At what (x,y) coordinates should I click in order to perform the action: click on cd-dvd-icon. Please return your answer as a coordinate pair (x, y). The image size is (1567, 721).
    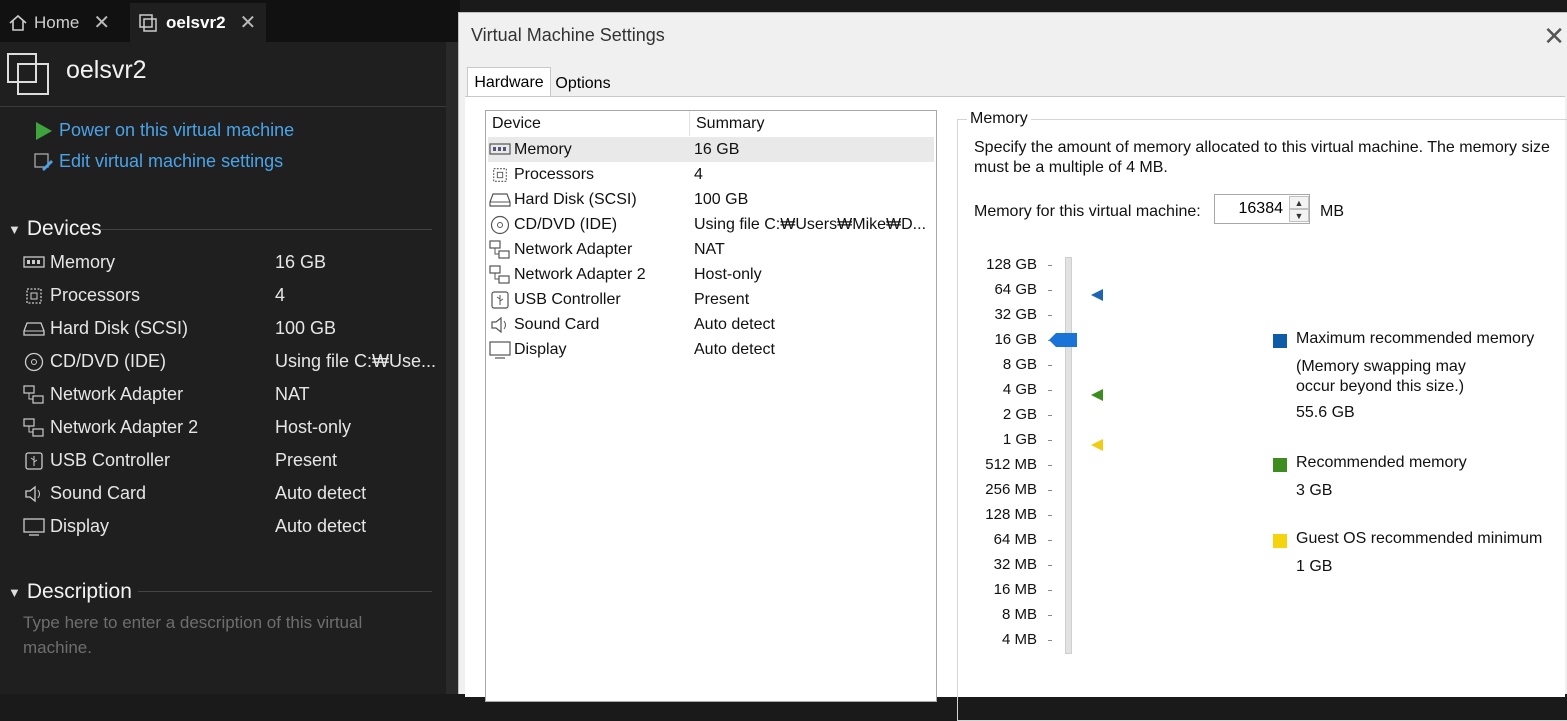
    Looking at the image, I should click on (34, 362).